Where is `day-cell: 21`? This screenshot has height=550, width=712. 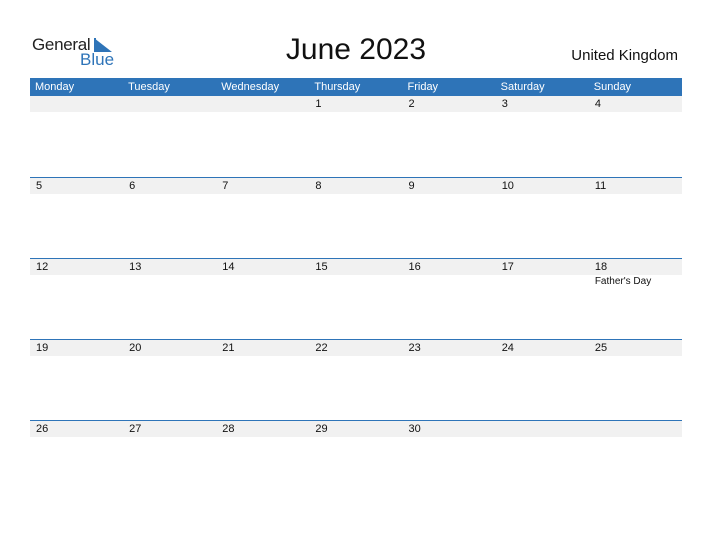
day-cell: 21 is located at coordinates (262, 380).